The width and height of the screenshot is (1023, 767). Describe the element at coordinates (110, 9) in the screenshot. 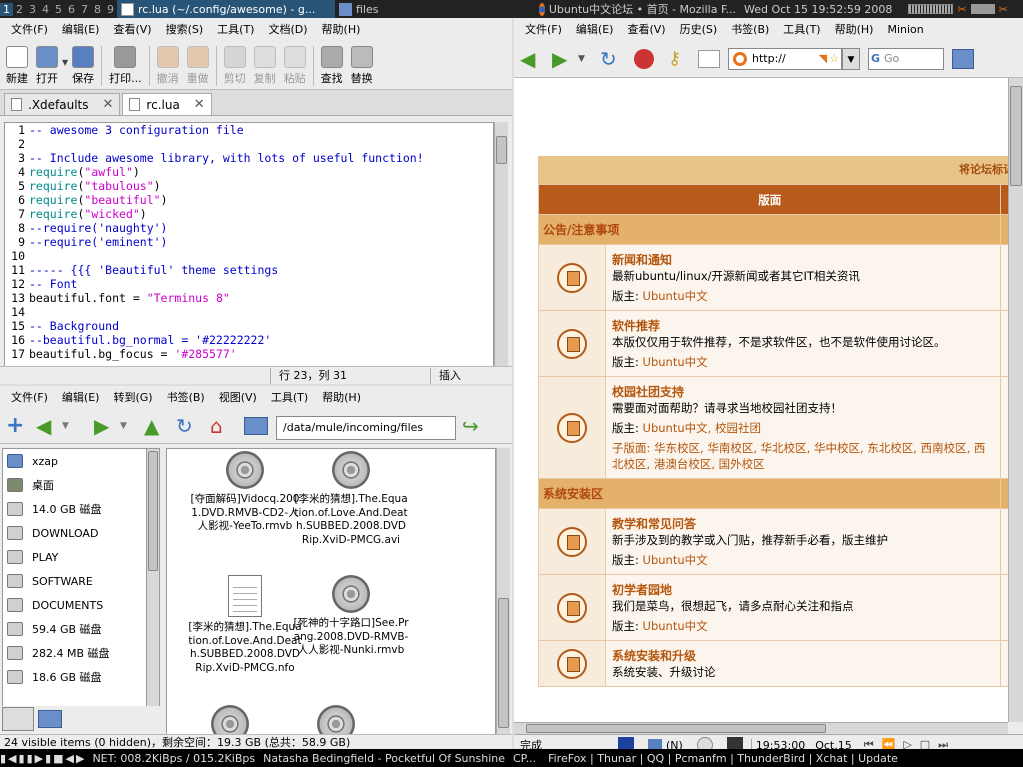

I see `tag-9: 9` at that location.